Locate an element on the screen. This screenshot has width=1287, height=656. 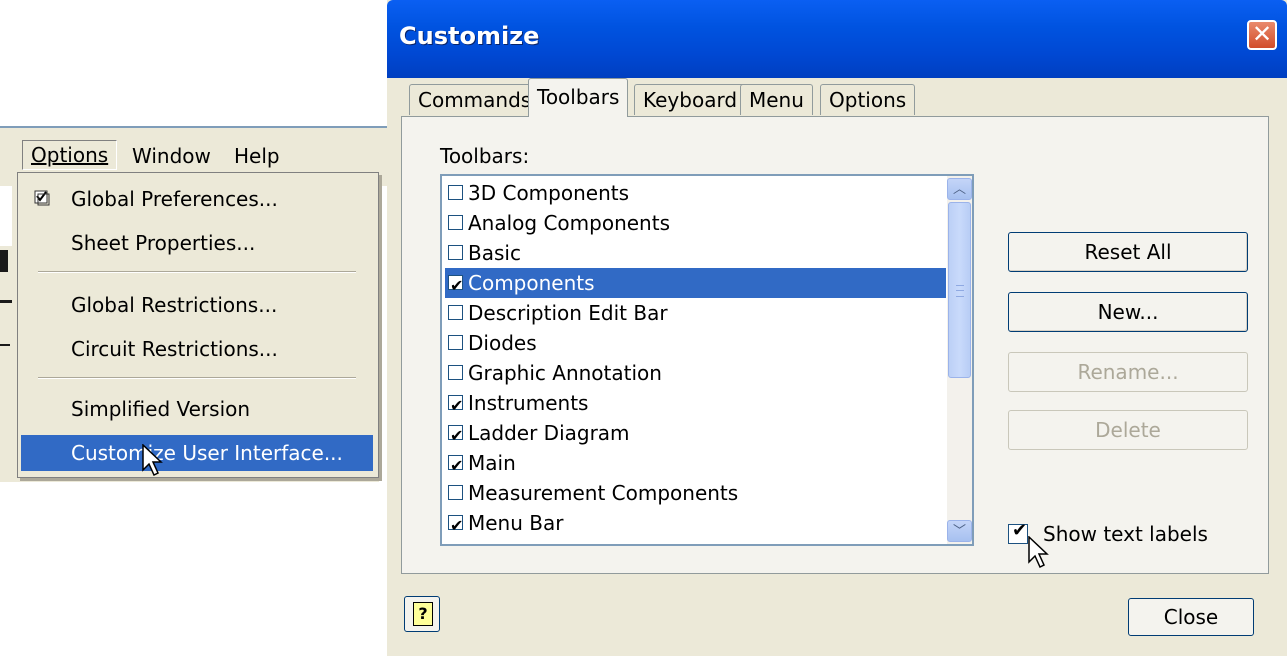
list-item: Description Edit Bar is located at coordinates (695, 313).